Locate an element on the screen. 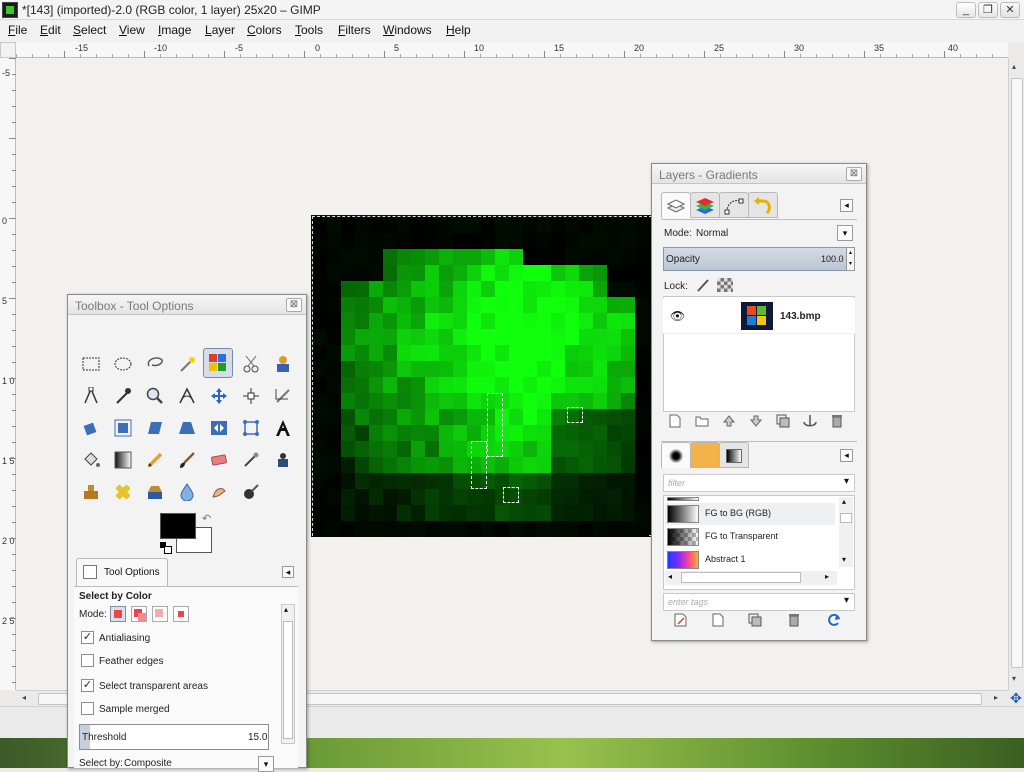 The image size is (1024, 772). paths-icon is located at coordinates (91, 396).